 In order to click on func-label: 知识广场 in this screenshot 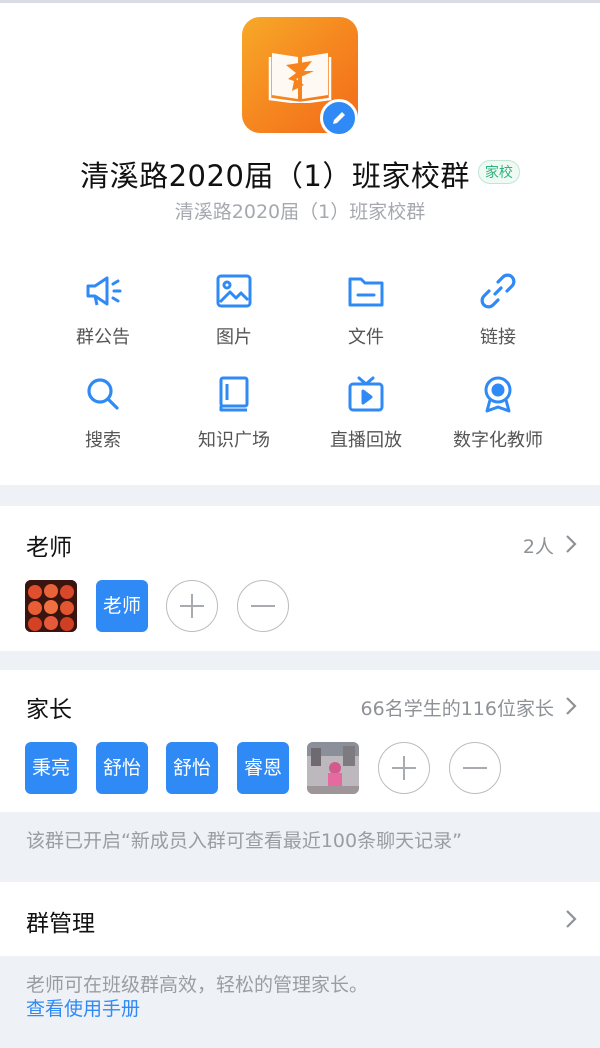, I will do `click(234, 440)`.